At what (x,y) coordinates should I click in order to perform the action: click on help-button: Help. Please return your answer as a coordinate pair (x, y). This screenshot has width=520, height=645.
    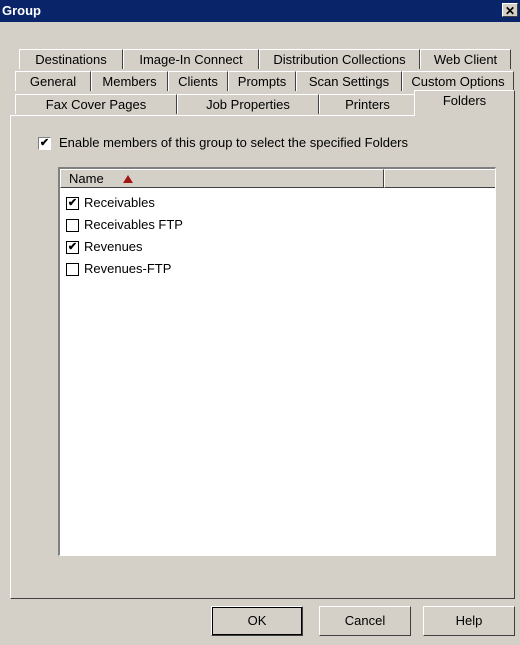
    Looking at the image, I should click on (469, 621).